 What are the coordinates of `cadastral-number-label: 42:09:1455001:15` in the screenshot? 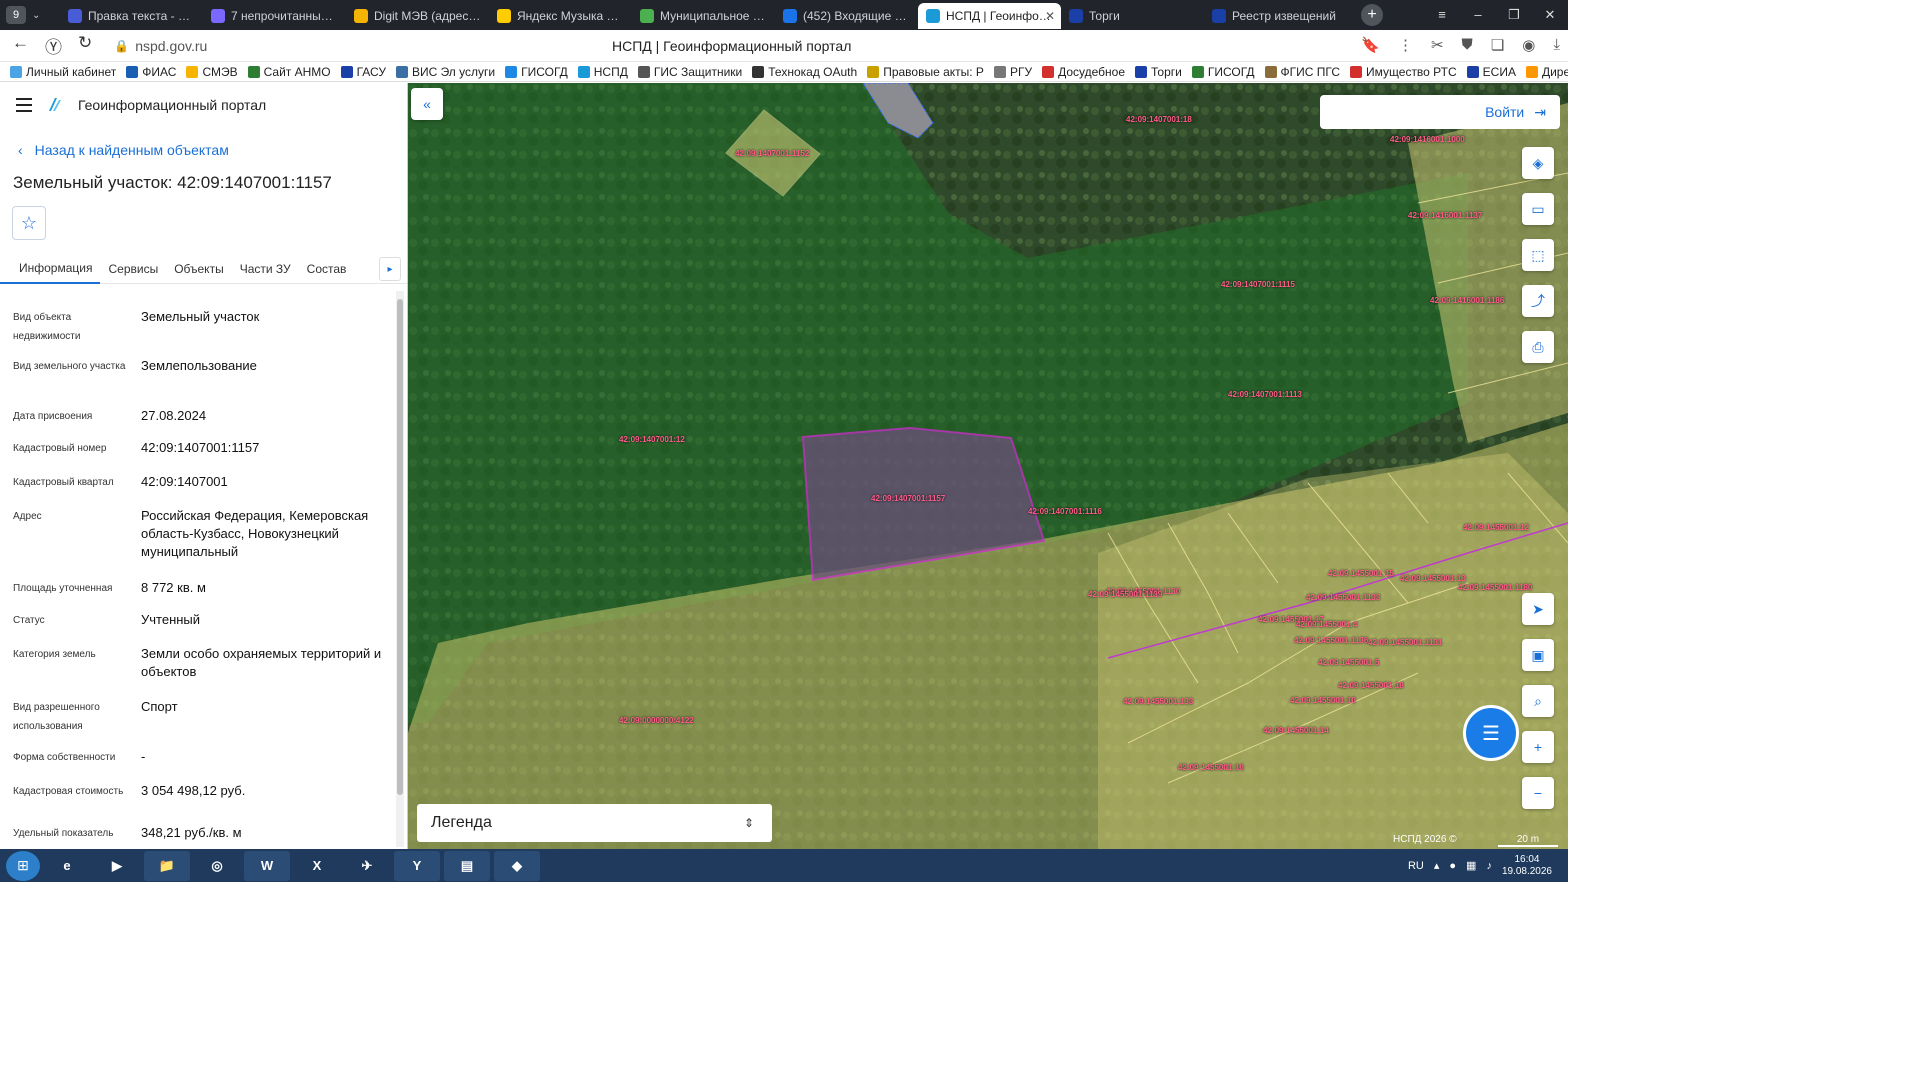 It's located at (1361, 573).